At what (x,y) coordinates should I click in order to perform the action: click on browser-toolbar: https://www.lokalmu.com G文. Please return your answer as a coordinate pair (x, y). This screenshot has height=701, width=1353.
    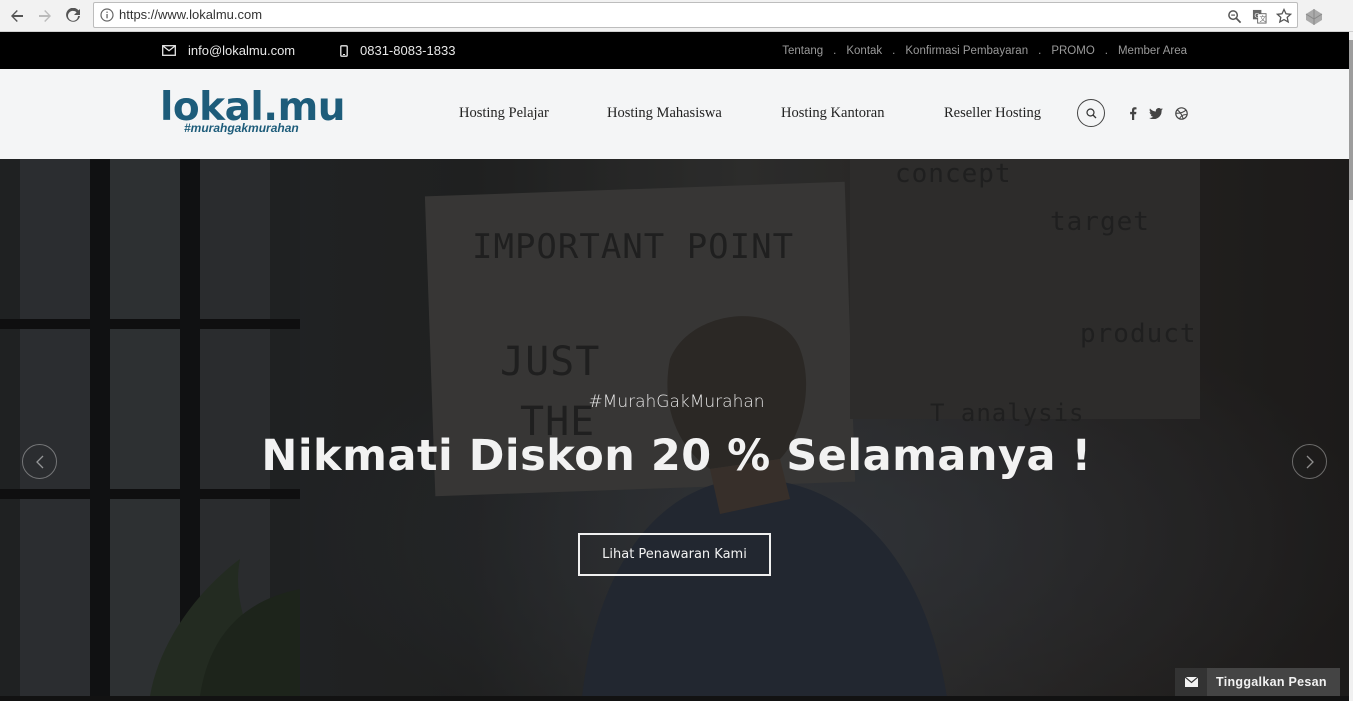
    Looking at the image, I should click on (676, 16).